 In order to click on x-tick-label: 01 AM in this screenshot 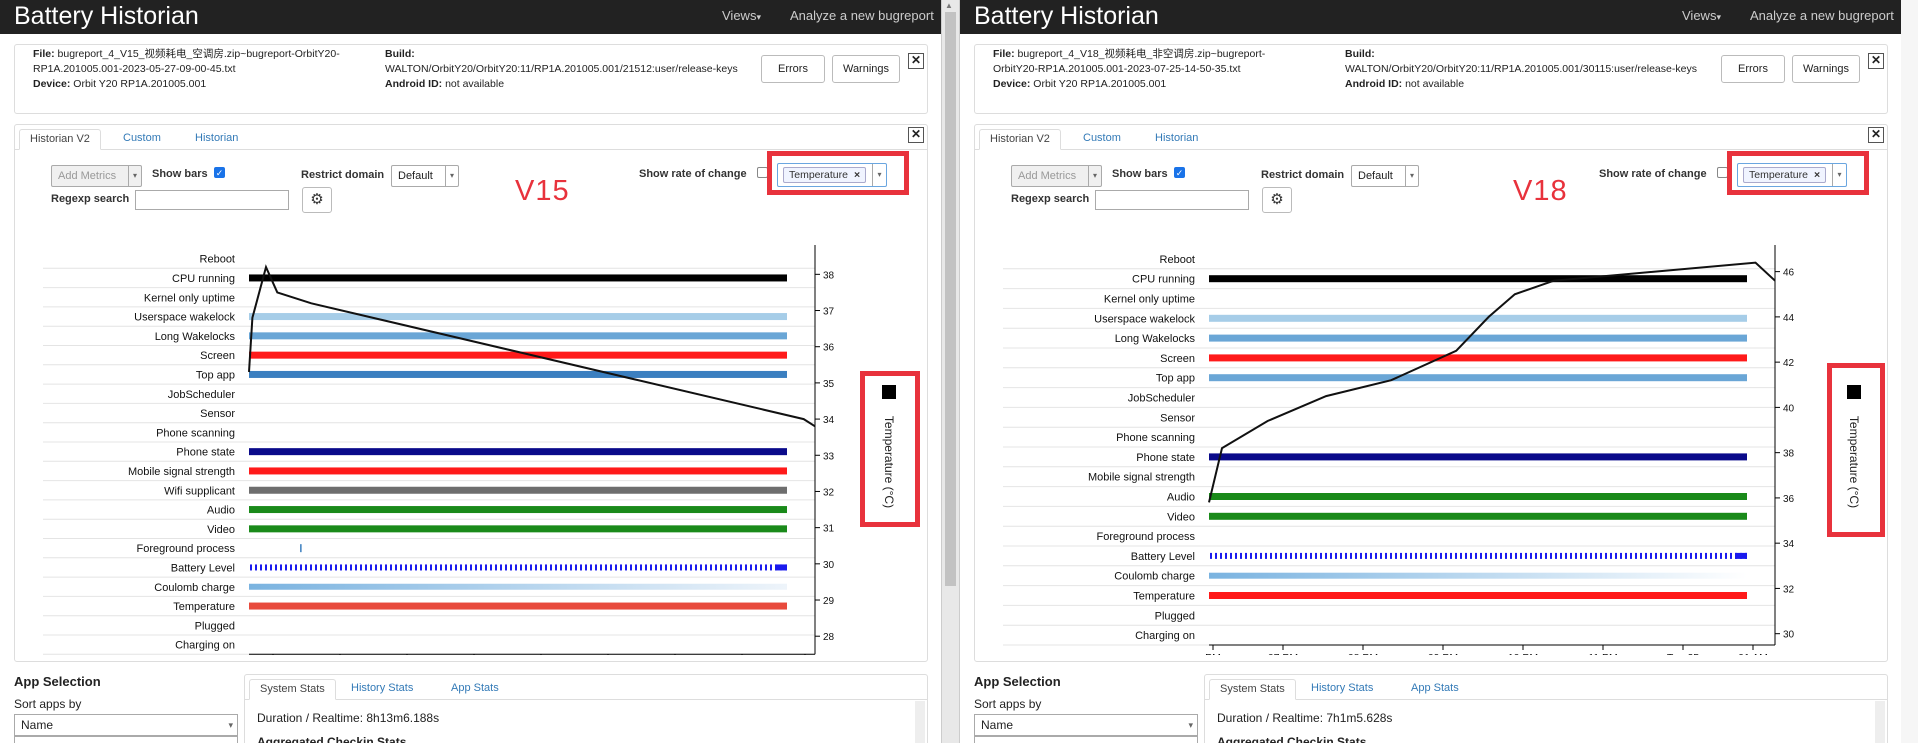, I will do `click(1753, 653)`.